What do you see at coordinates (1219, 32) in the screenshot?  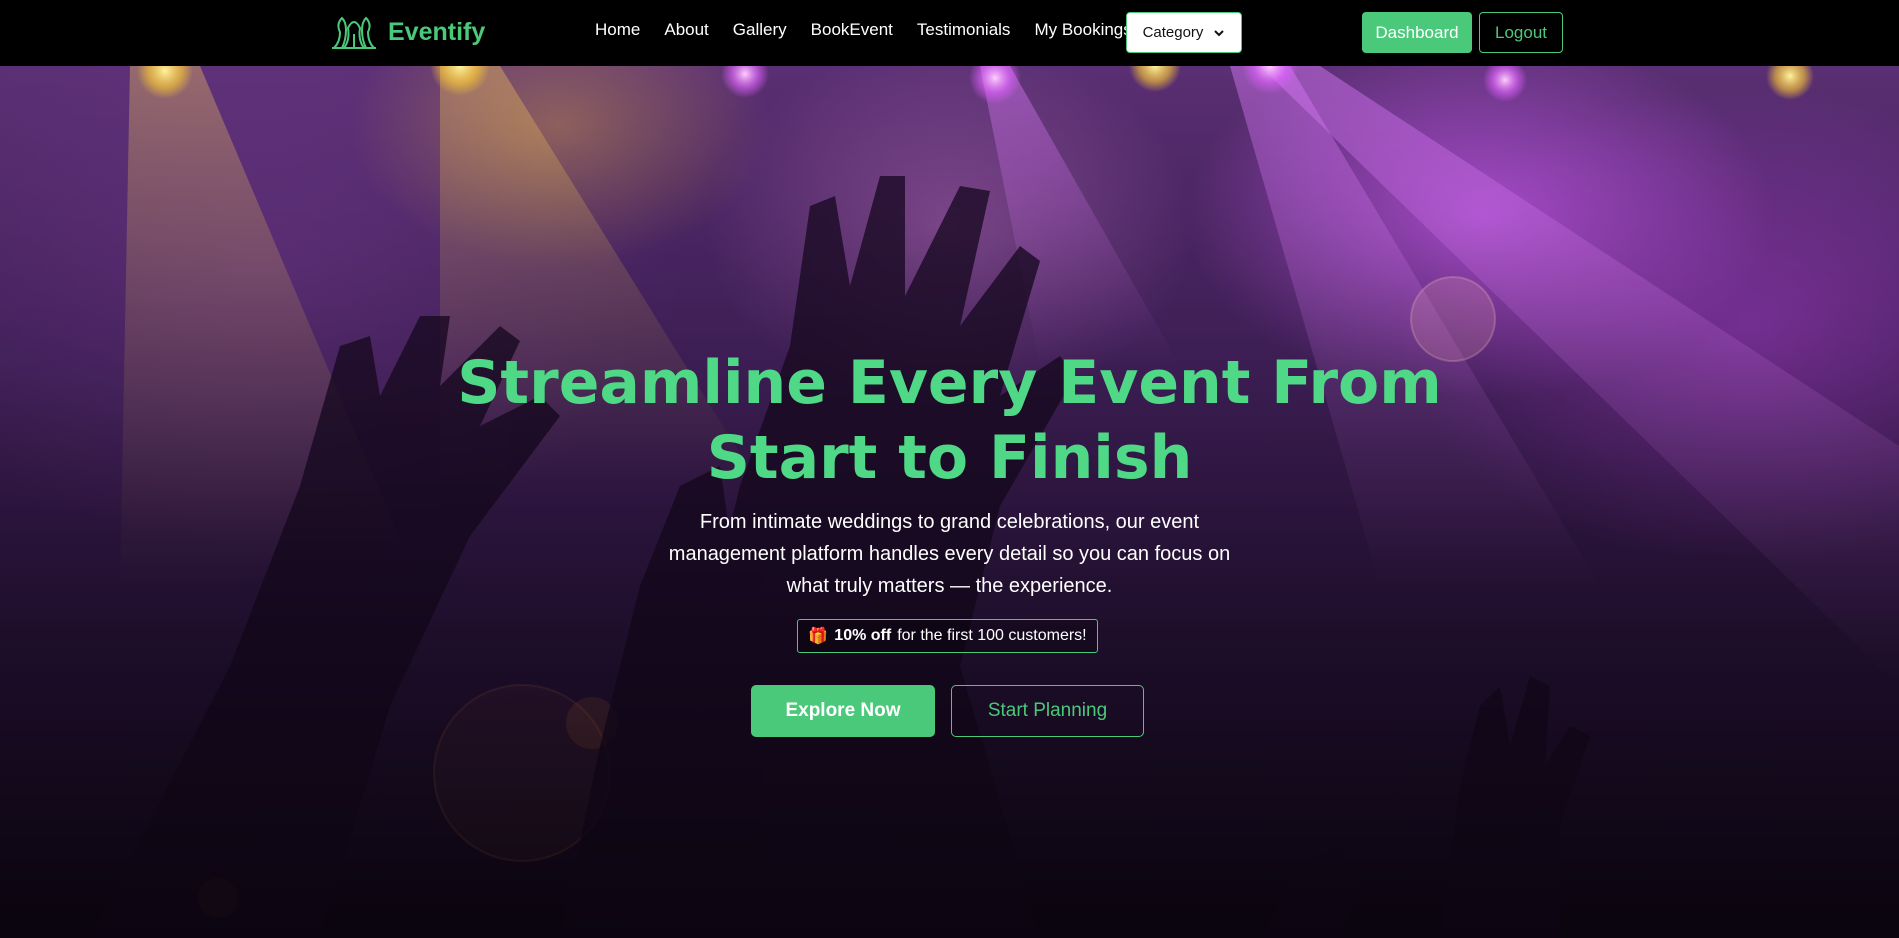 I see `chevron-down-icon` at bounding box center [1219, 32].